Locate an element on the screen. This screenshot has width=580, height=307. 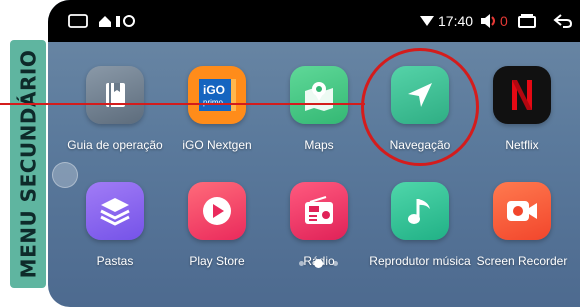
folders-icon is located at coordinates (115, 211).